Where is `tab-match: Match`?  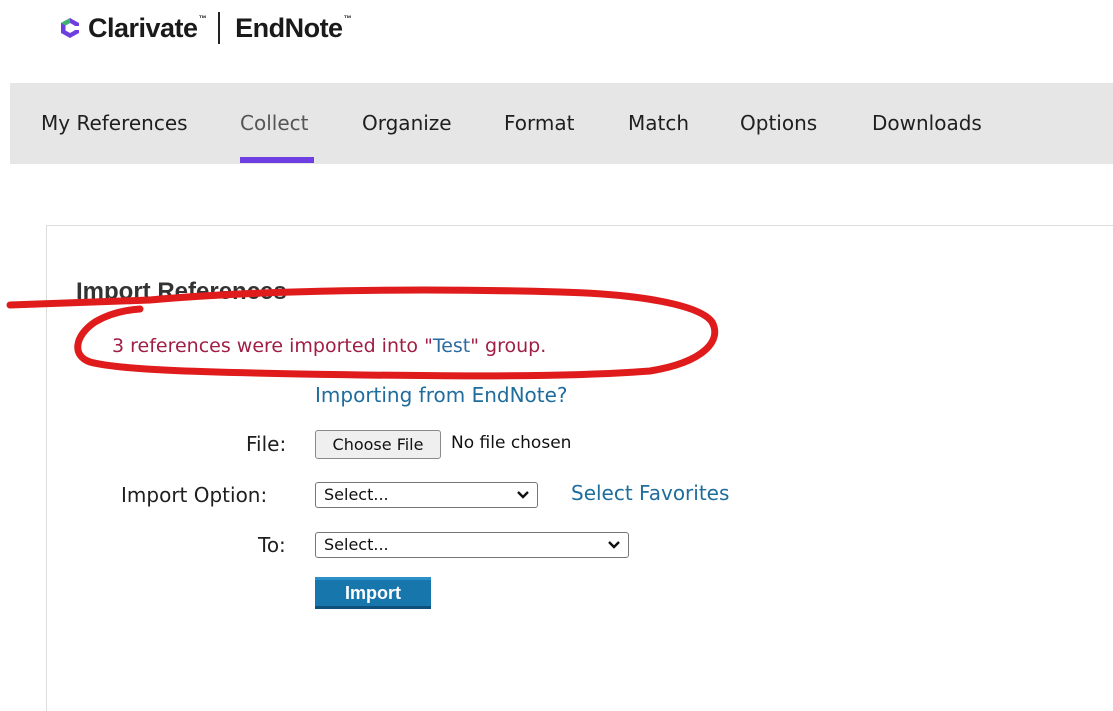
tab-match: Match is located at coordinates (658, 123).